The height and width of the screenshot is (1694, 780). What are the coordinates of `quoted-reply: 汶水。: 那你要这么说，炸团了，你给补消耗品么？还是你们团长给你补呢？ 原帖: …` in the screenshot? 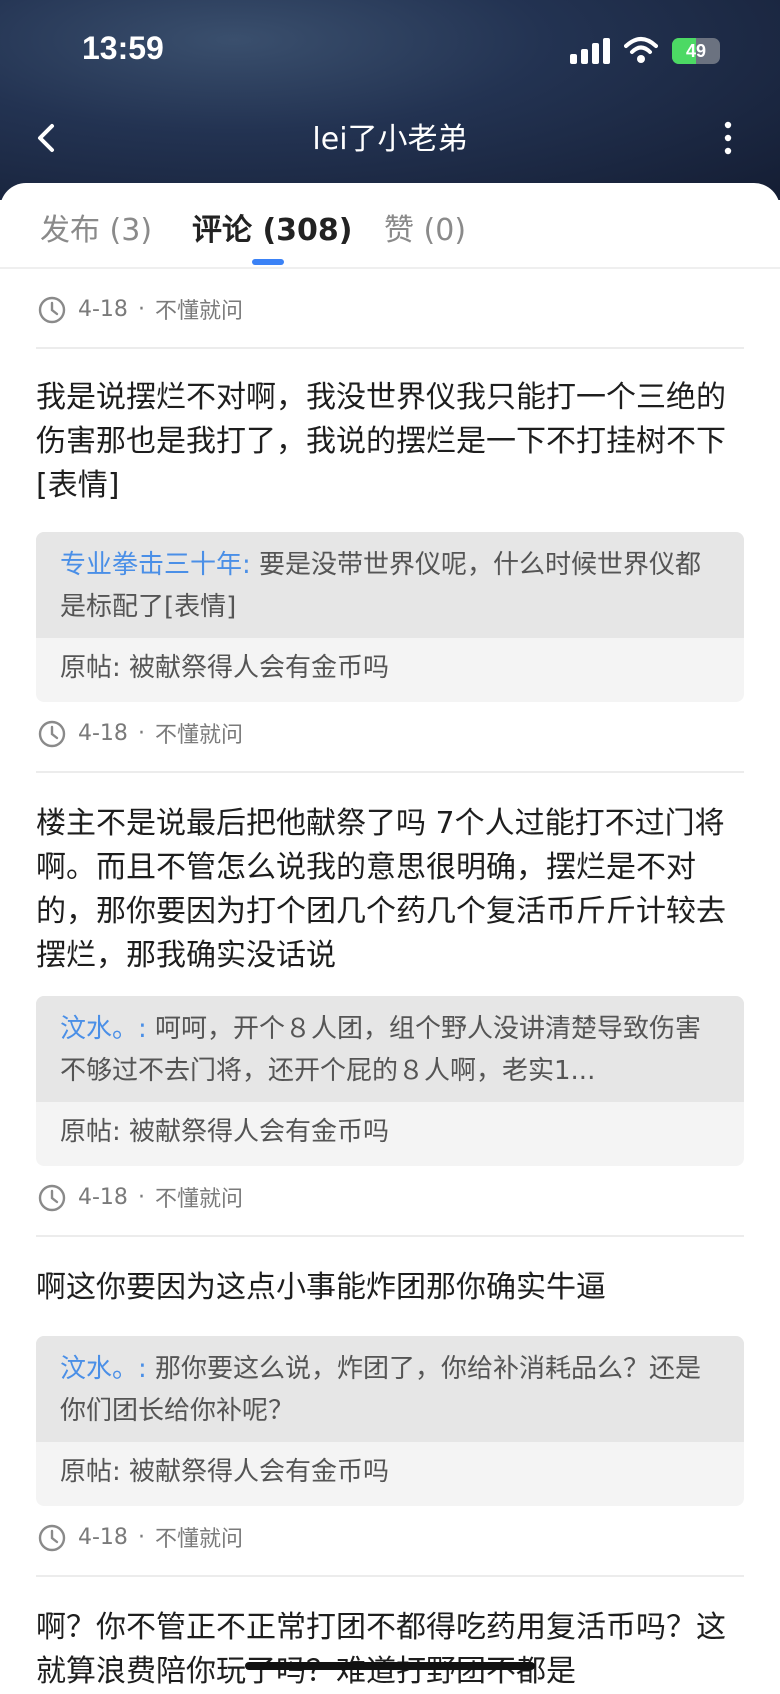 It's located at (390, 1421).